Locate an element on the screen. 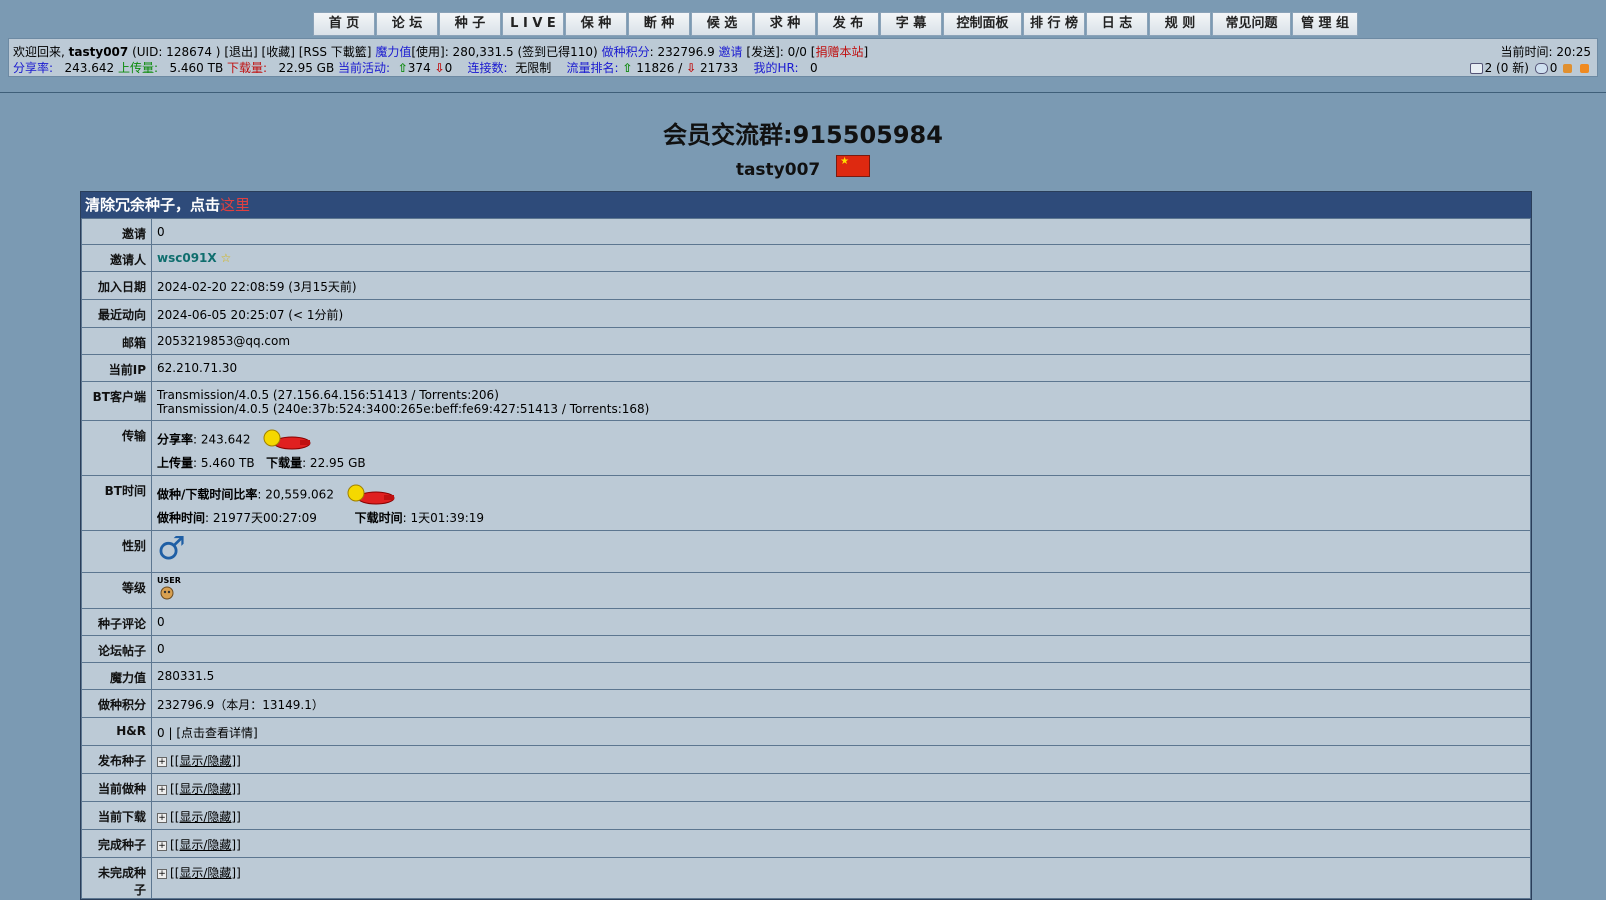  friends-icon is located at coordinates (1541, 68).